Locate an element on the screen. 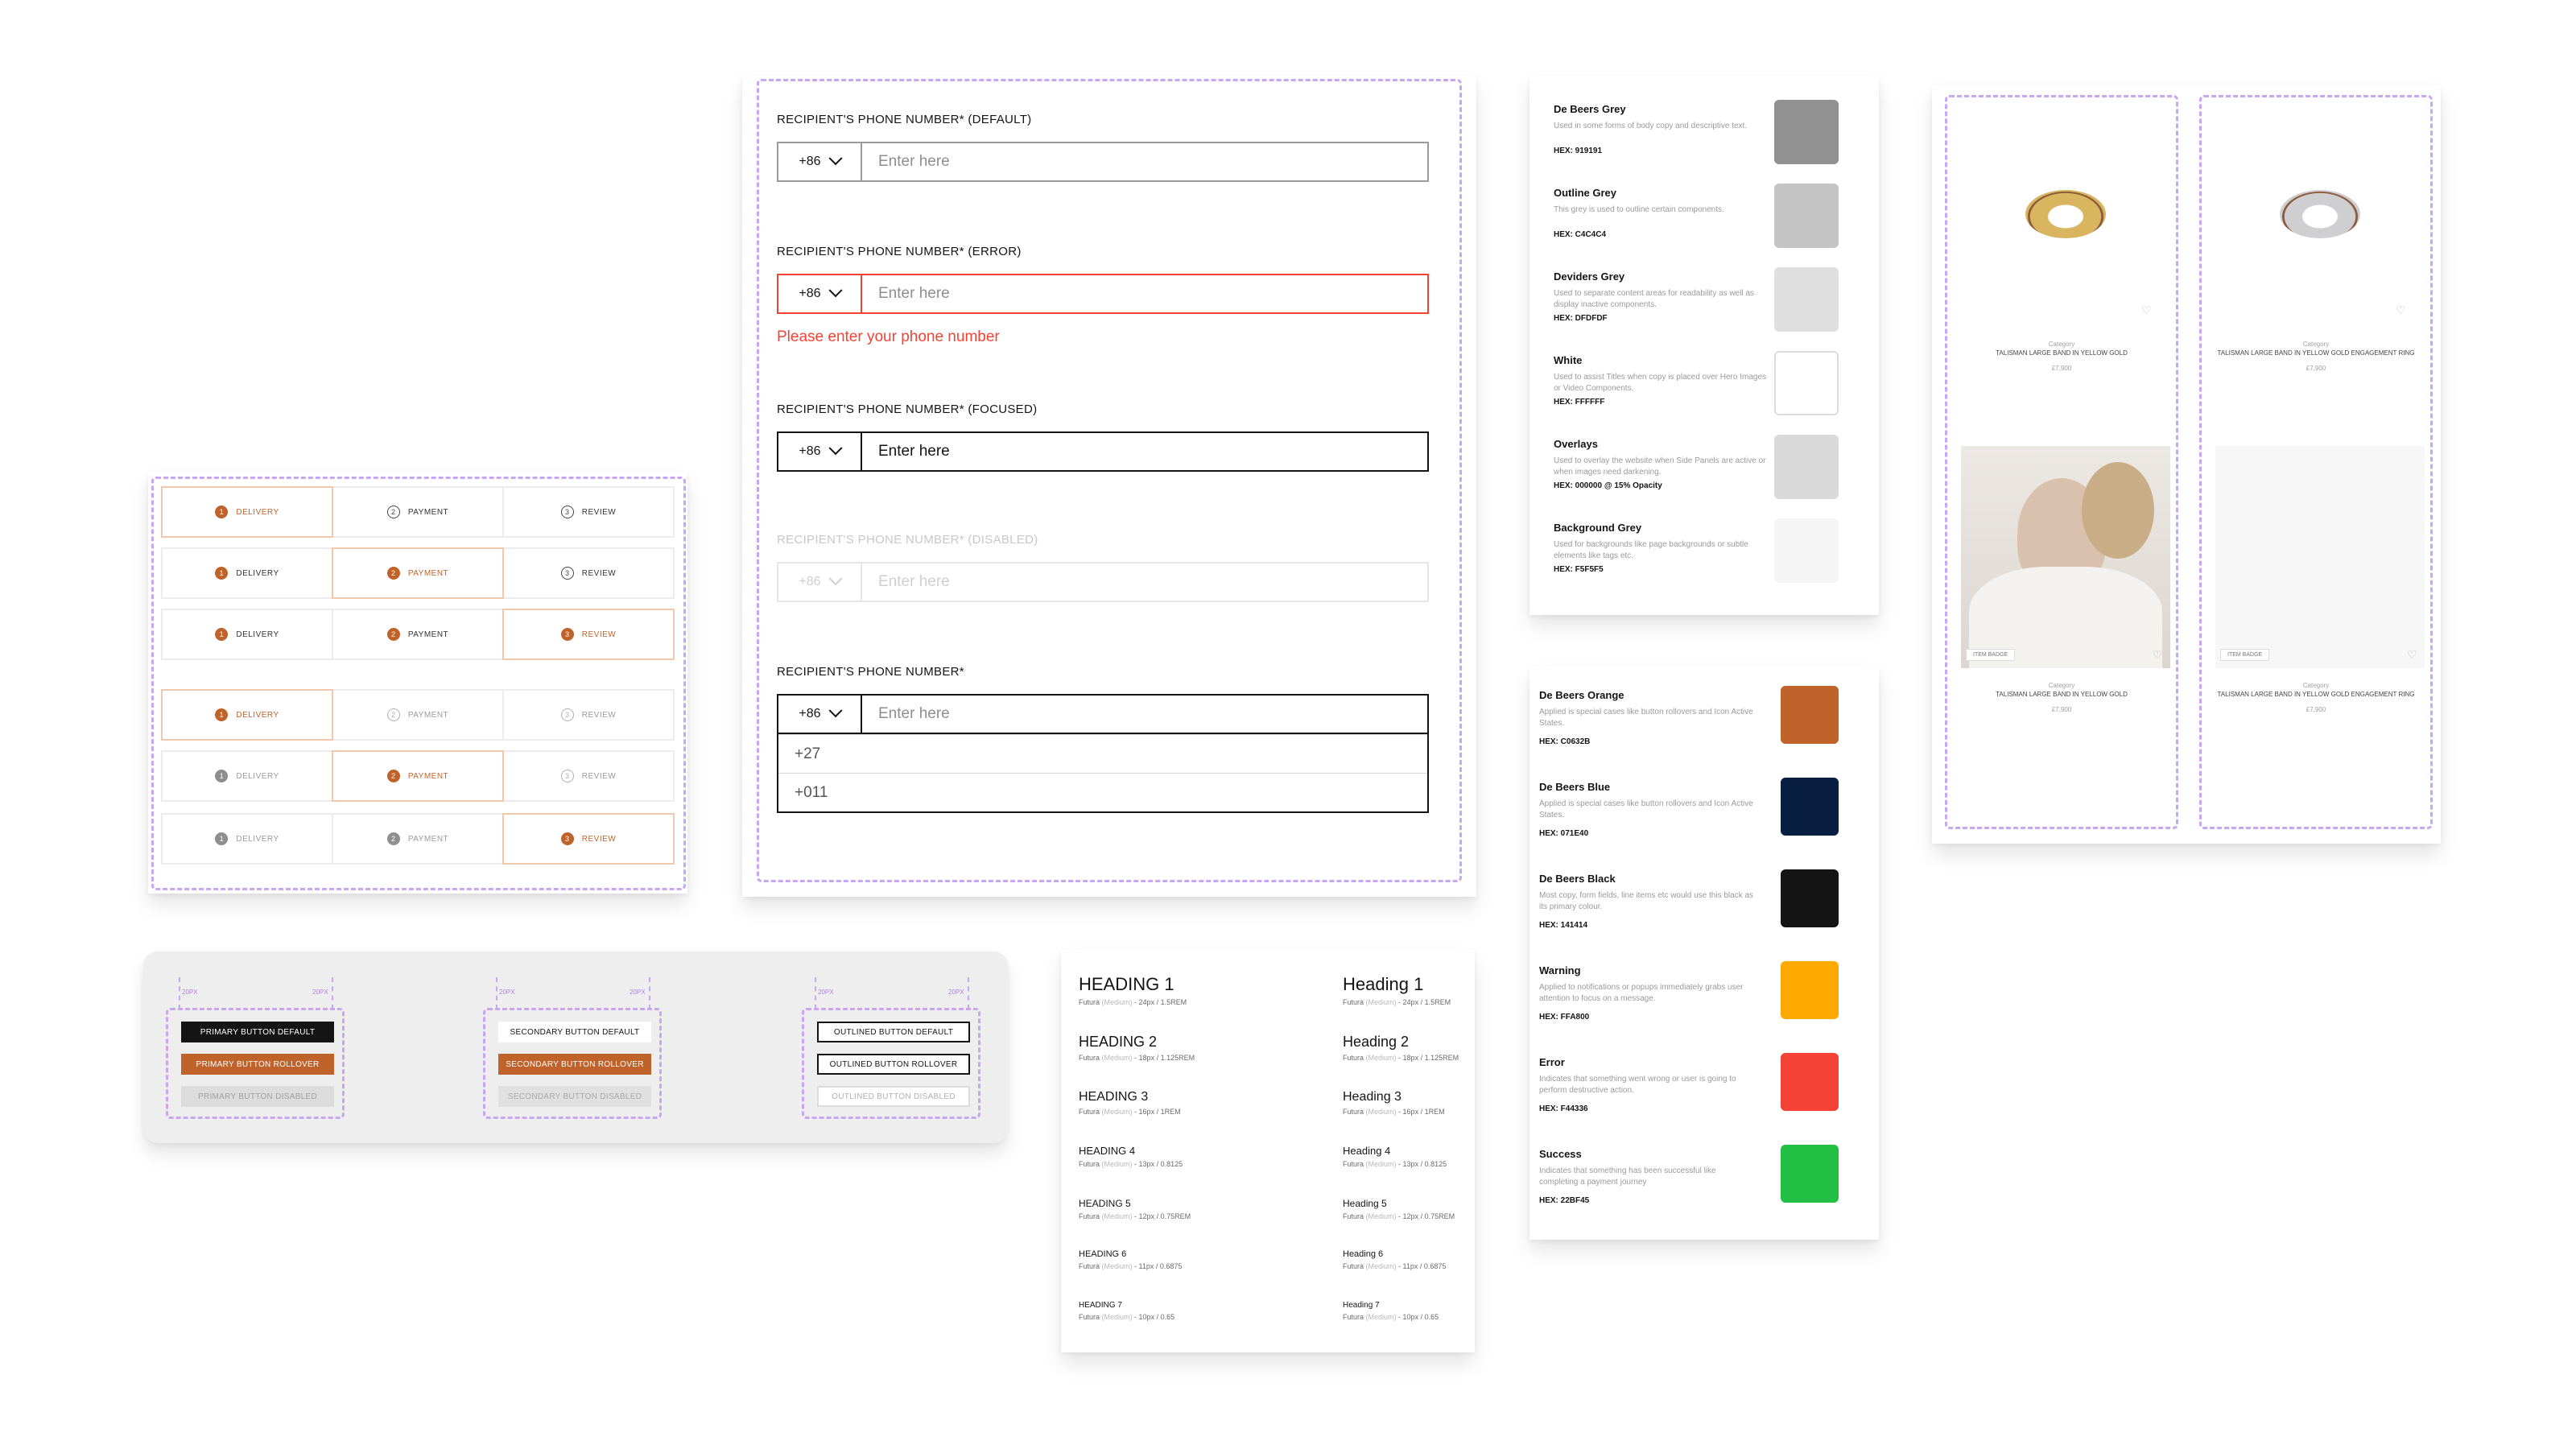  spacing-label: 20PX is located at coordinates (956, 992).